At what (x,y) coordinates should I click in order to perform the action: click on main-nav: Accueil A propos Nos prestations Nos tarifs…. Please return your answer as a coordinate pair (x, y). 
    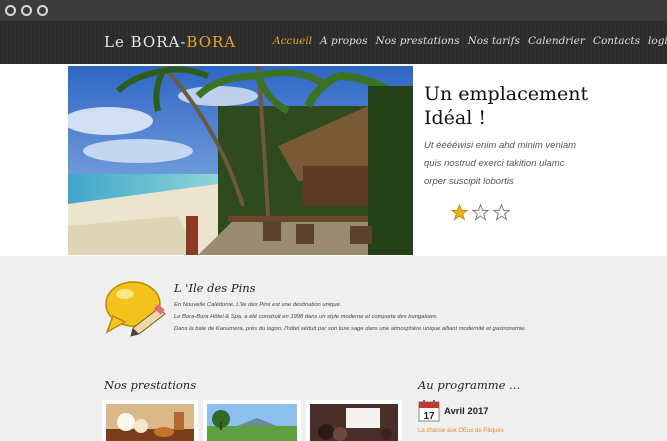
    Looking at the image, I should click on (470, 41).